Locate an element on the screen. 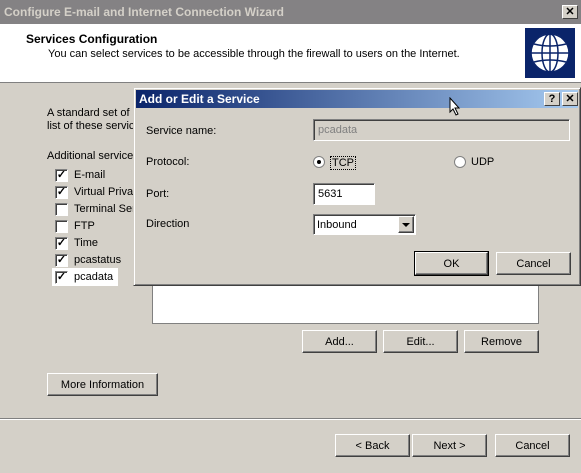  remove-service-button: Remove is located at coordinates (501, 341).